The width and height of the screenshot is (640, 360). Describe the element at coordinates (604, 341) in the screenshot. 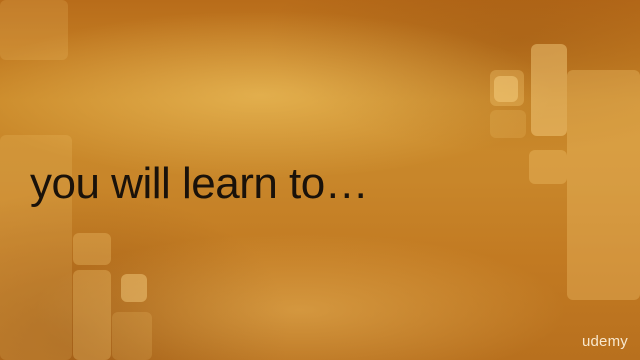

I see `udemy-logo: udemy` at that location.